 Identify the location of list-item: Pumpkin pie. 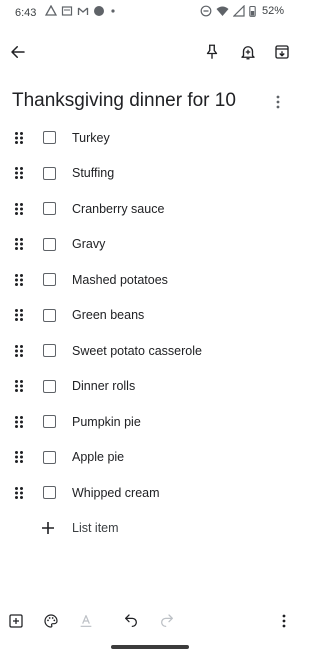
(150, 422).